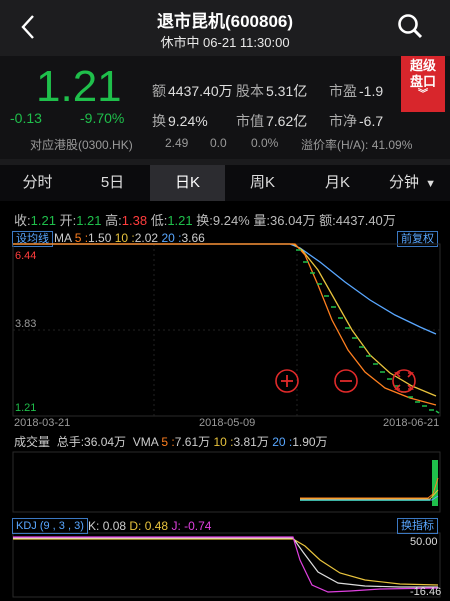 Image resolution: width=450 pixels, height=601 pixels. What do you see at coordinates (150, 526) in the screenshot?
I see `kdj-legend: K: 0.08 D: 0.48 J: -0.74` at bounding box center [150, 526].